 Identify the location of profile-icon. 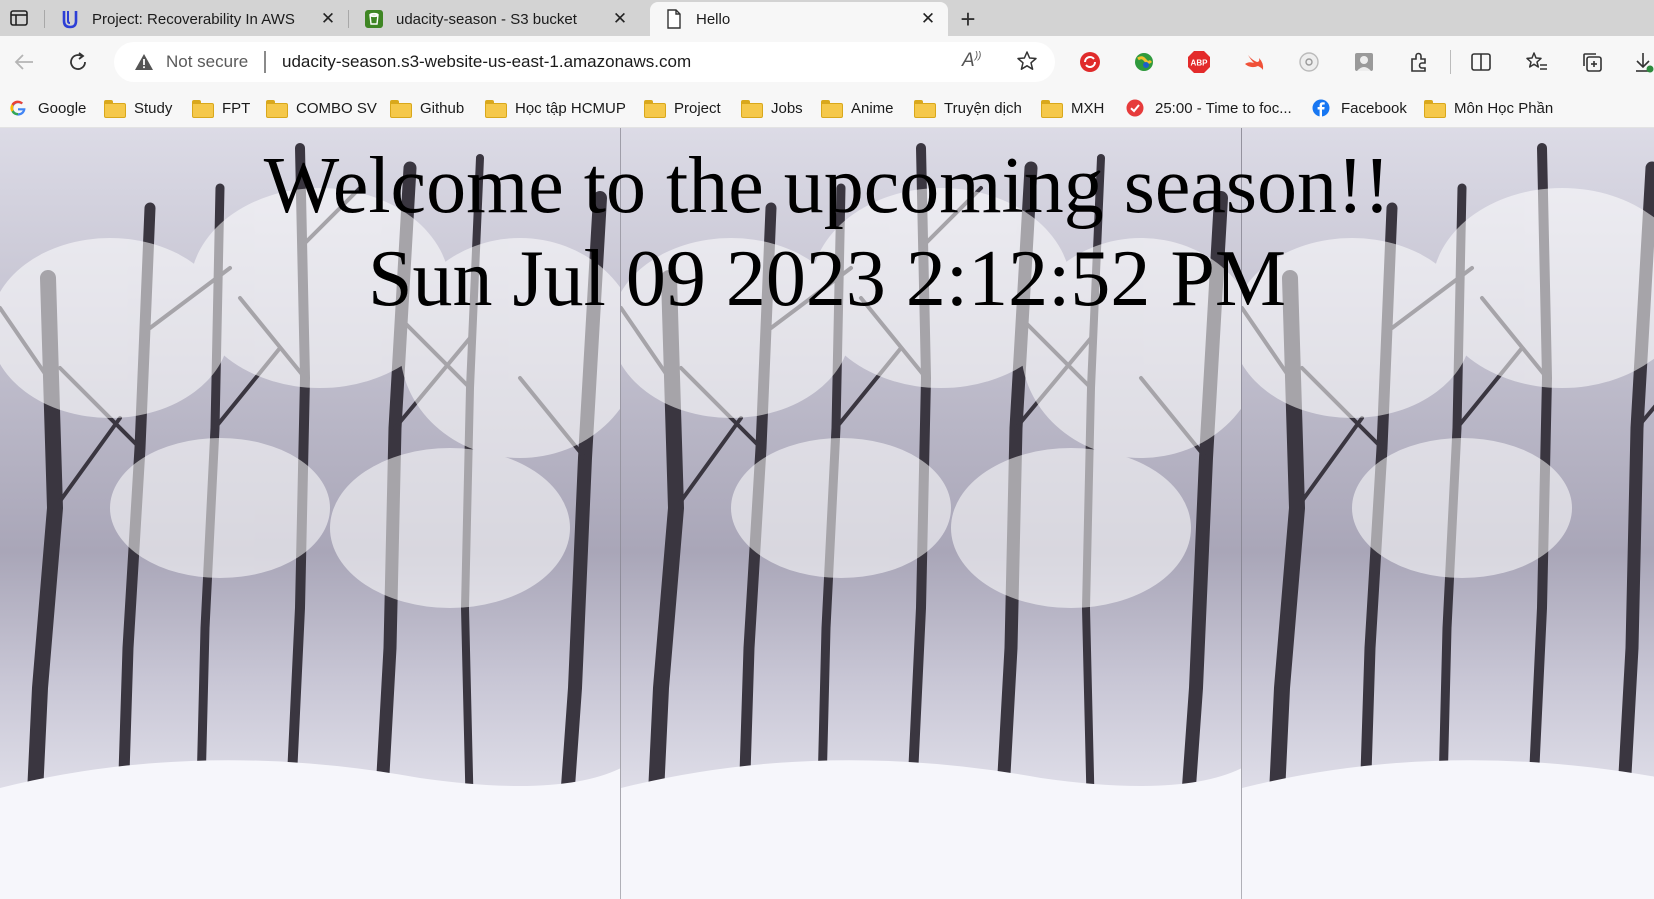
(1364, 62).